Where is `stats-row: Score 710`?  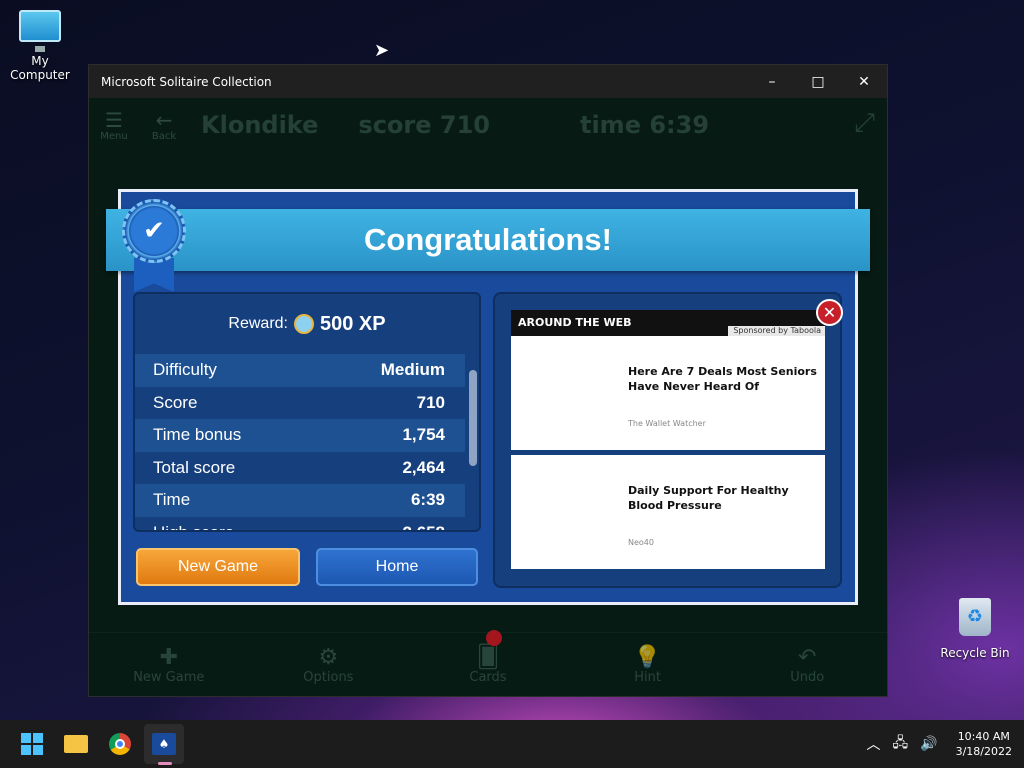 stats-row: Score 710 is located at coordinates (300, 403).